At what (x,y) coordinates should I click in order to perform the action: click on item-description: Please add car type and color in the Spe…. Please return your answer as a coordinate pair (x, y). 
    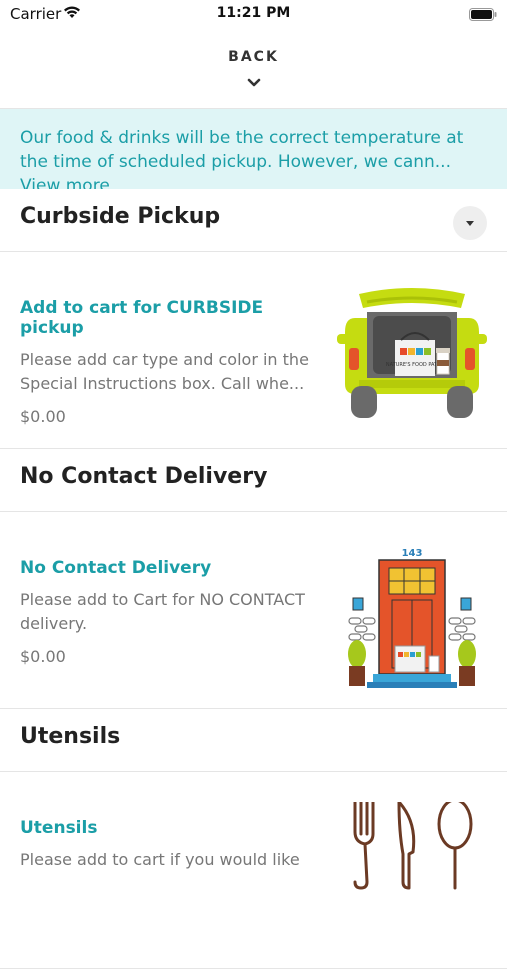
    Looking at the image, I should click on (164, 371).